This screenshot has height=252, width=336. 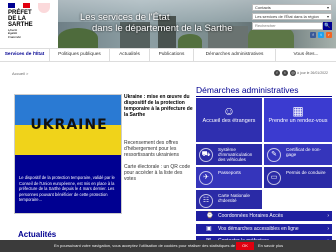 I want to click on region-services-select: Les services de l'État dans la région ▾, so click(x=292, y=16).